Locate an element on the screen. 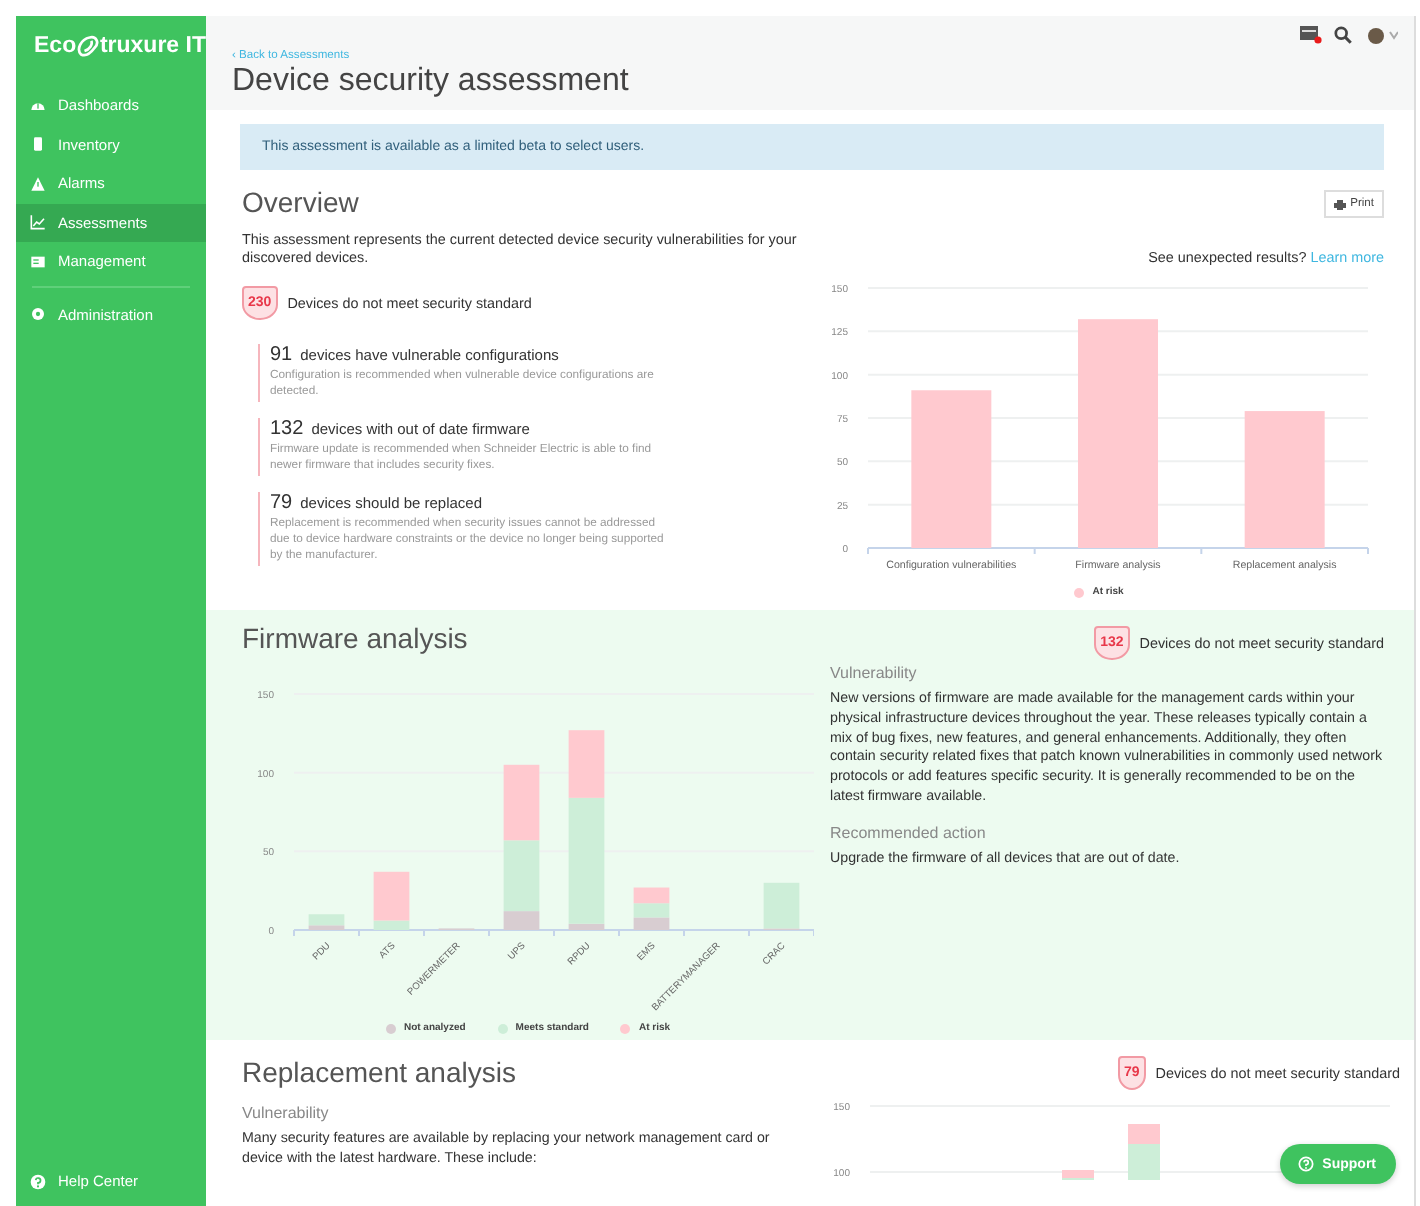 The height and width of the screenshot is (1206, 1420). logo-text: truxure IT is located at coordinates (152, 46).